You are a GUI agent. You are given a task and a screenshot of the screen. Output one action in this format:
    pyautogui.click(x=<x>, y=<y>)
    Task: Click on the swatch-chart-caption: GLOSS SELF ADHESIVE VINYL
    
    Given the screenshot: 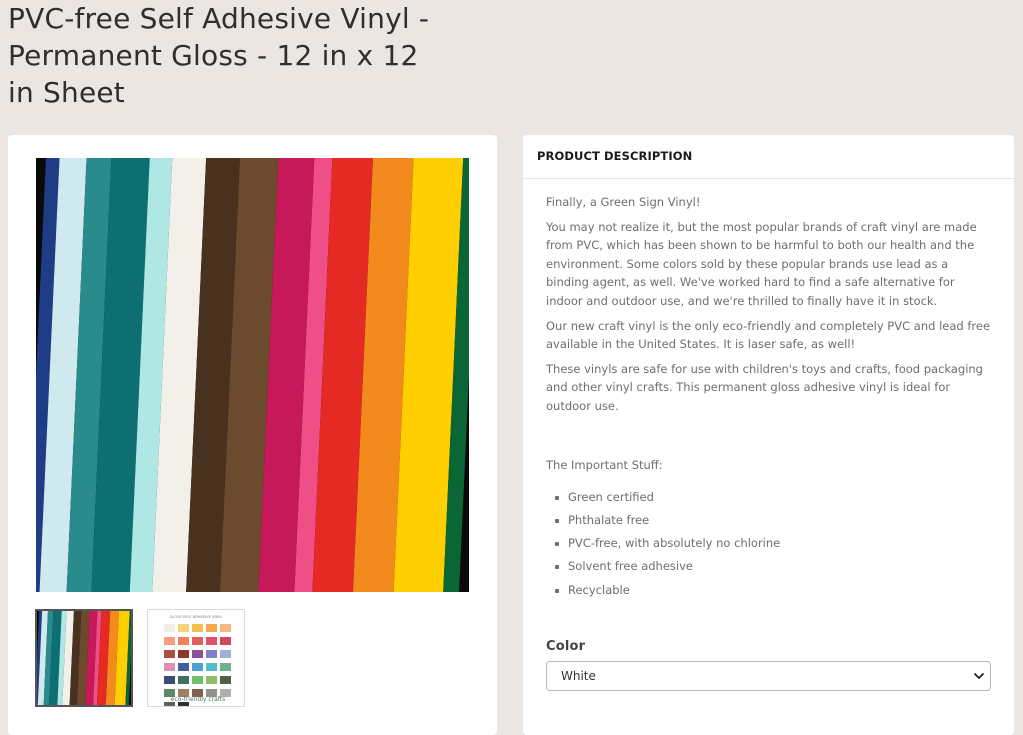 What is the action you would take?
    pyautogui.click(x=196, y=617)
    